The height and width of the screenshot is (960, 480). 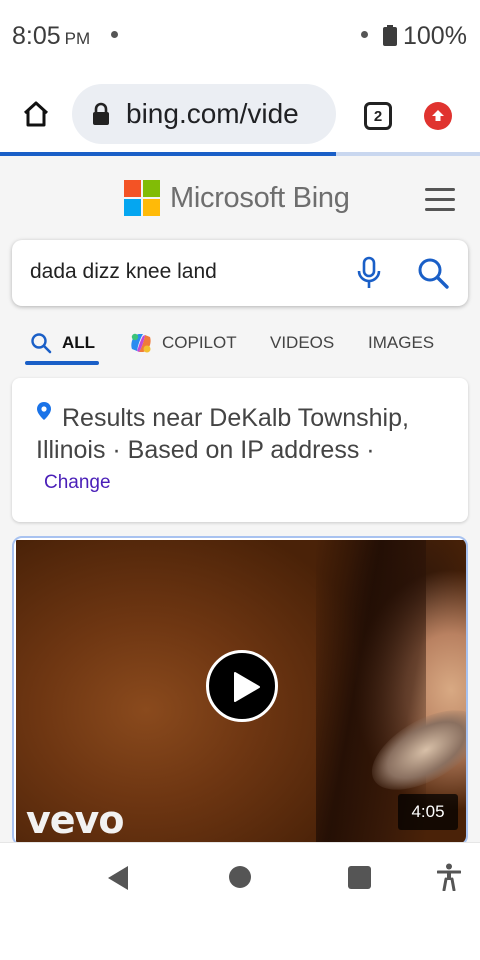 I want to click on tab-images: IMAGES, so click(x=401, y=343).